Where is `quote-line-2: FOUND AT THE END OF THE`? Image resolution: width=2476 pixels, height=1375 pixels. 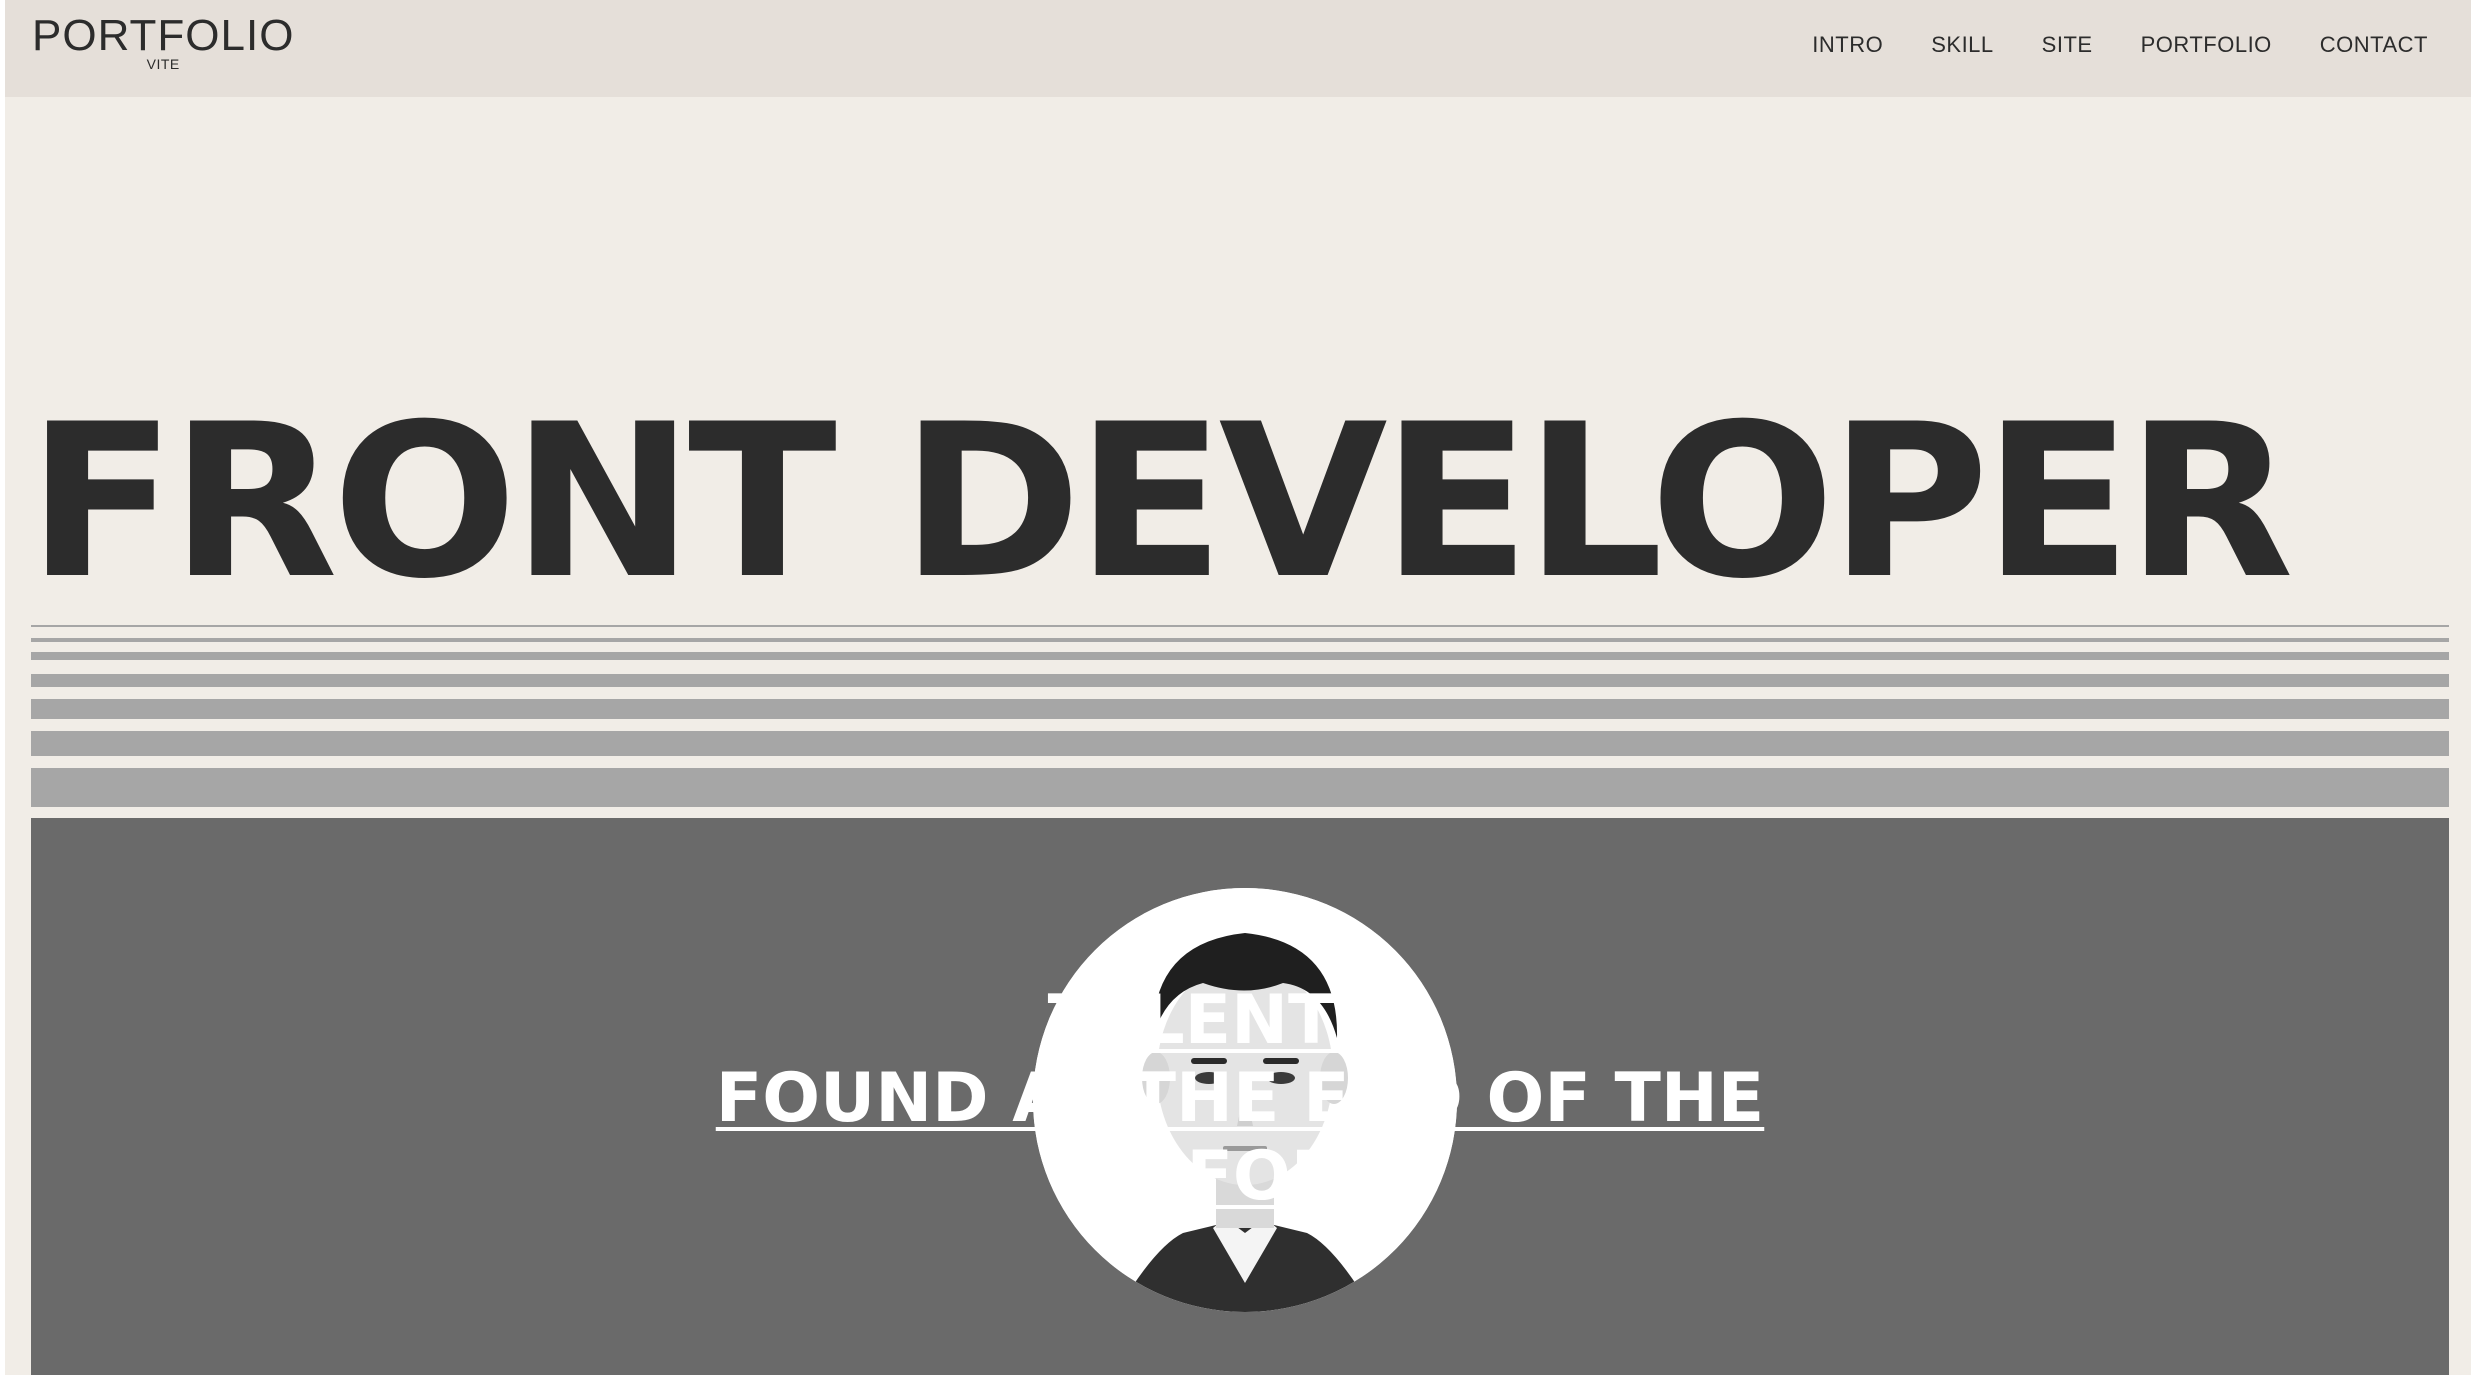 quote-line-2: FOUND AT THE END OF THE is located at coordinates (1240, 1098).